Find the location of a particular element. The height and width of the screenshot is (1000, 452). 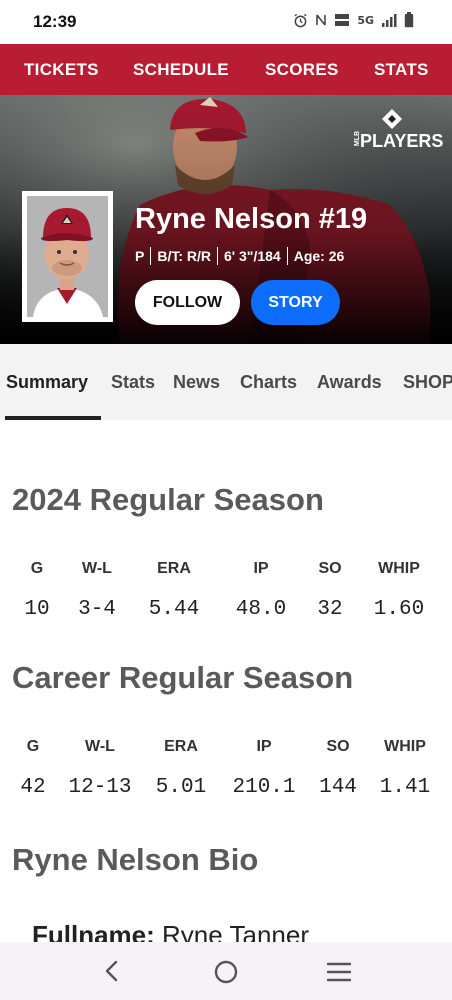

nav-stats: STATS is located at coordinates (401, 70).